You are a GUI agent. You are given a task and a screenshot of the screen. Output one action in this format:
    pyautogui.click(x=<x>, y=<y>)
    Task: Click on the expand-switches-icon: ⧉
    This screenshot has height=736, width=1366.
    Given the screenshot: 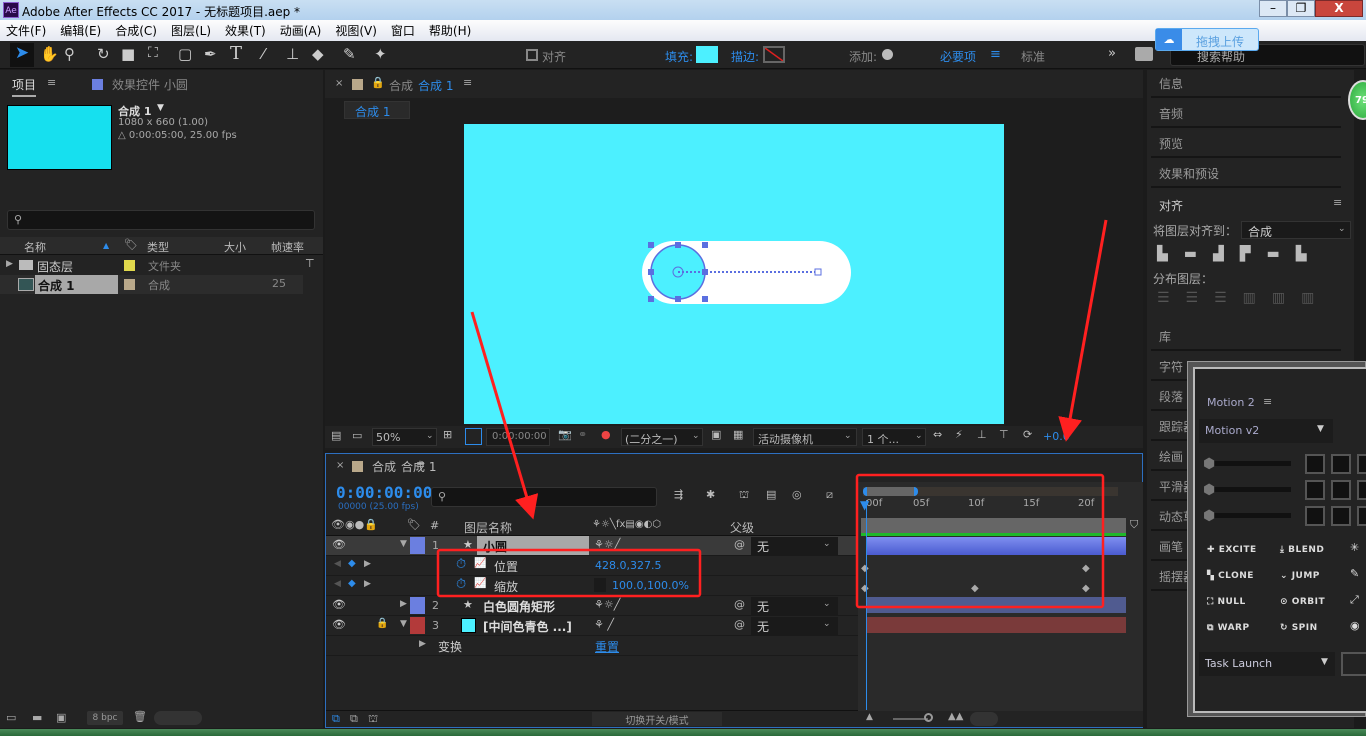 What is the action you would take?
    pyautogui.click(x=354, y=719)
    